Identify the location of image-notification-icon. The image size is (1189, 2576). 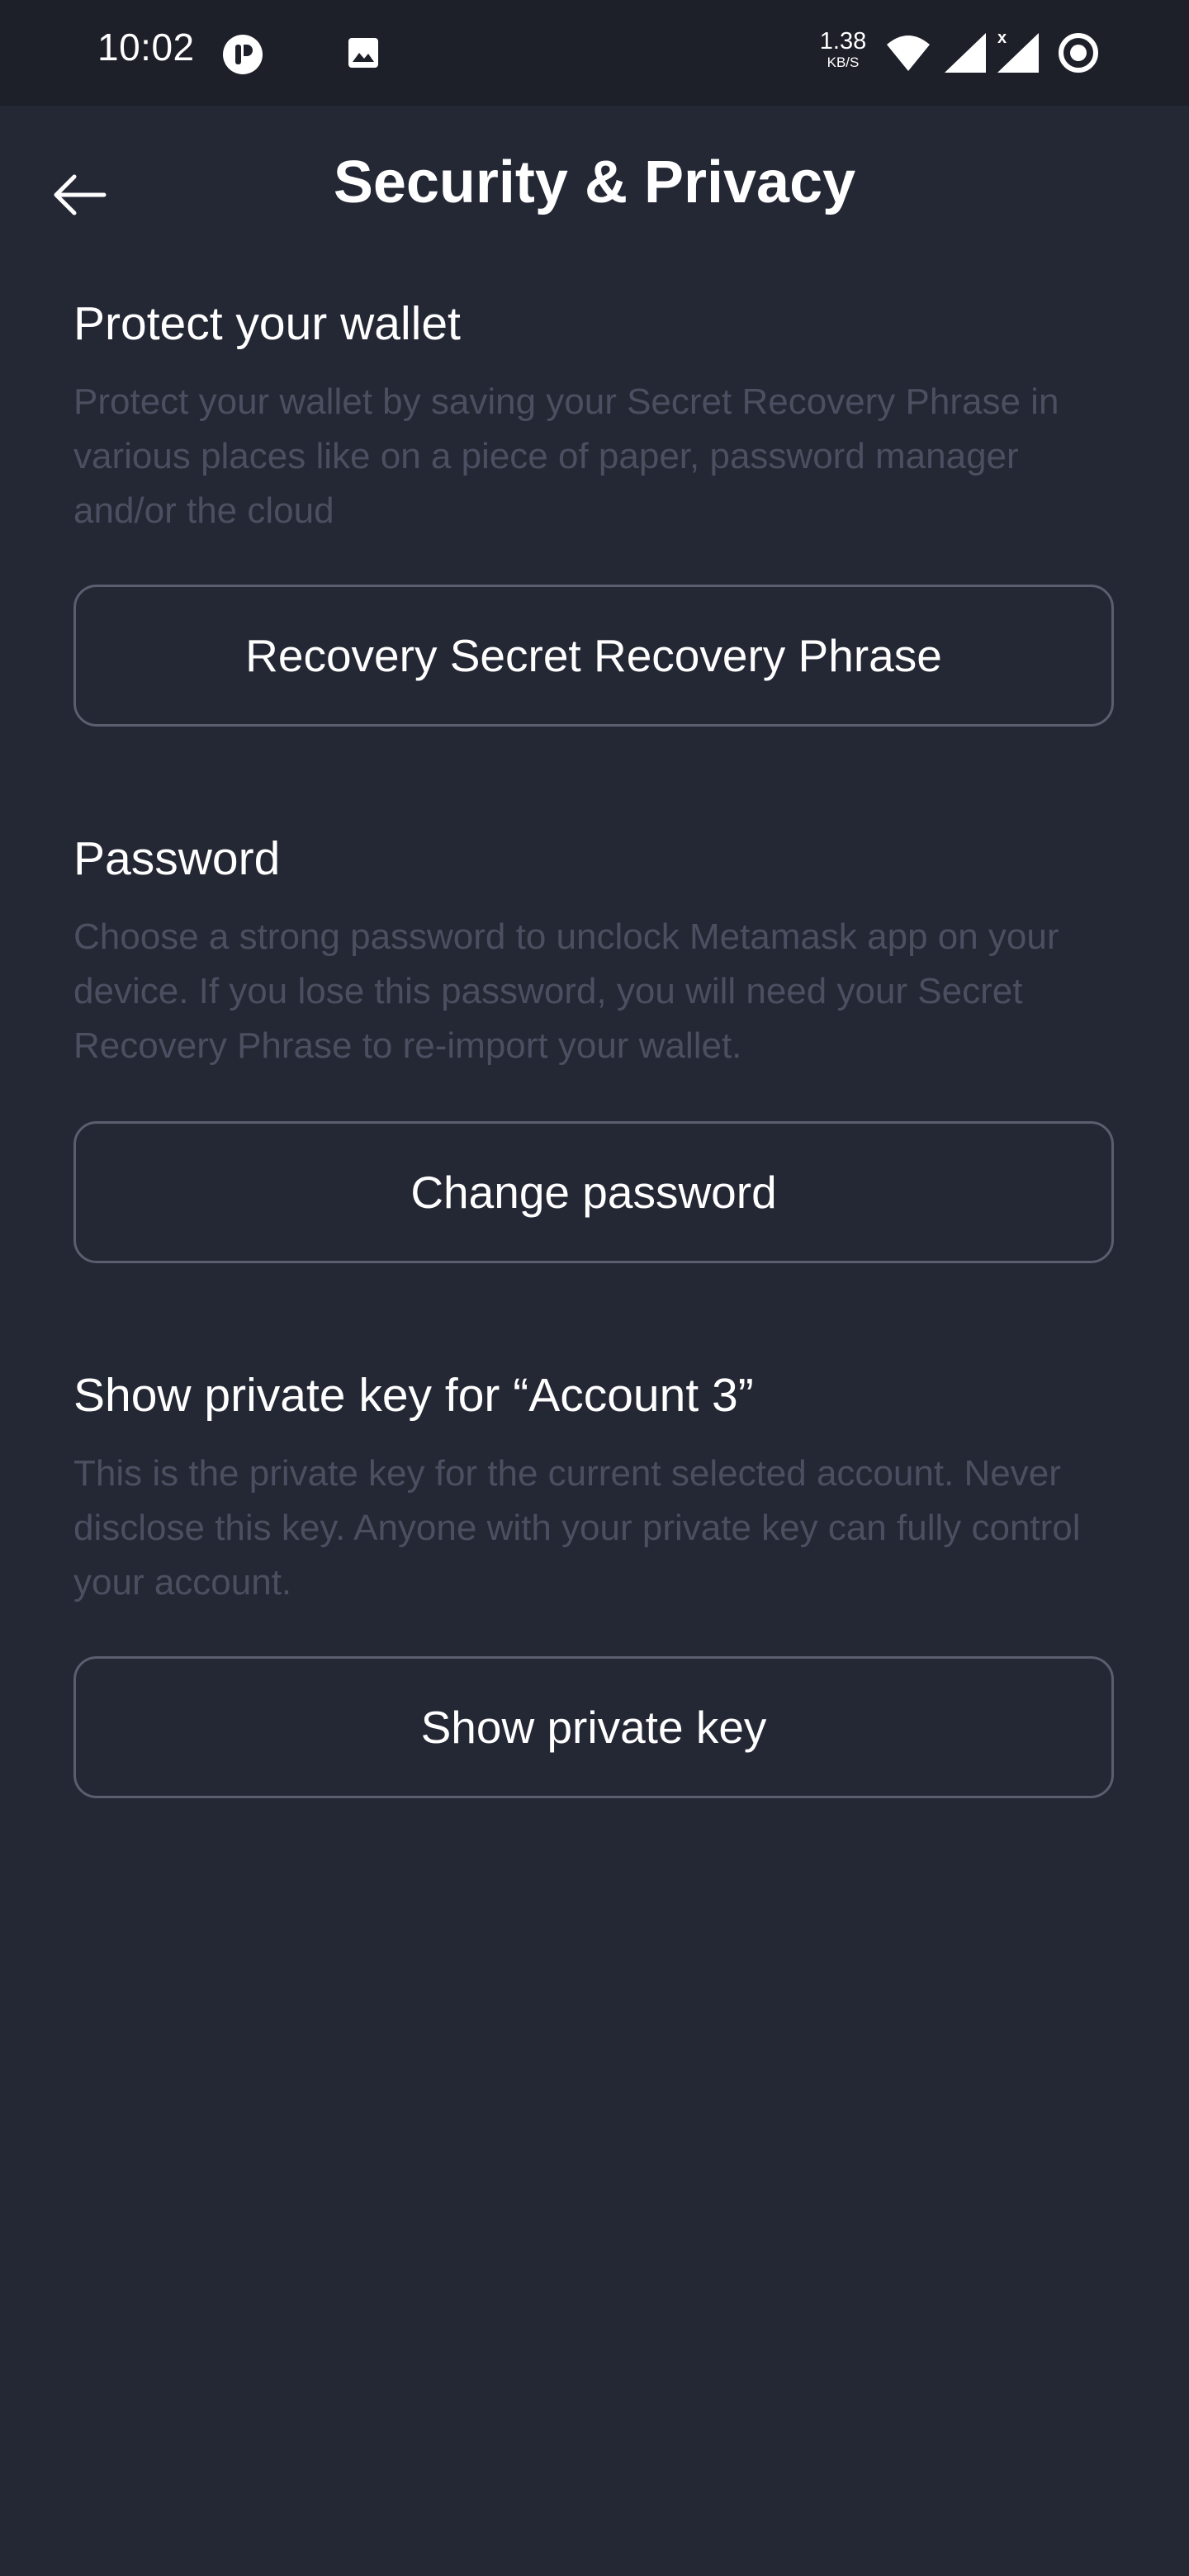
(363, 53).